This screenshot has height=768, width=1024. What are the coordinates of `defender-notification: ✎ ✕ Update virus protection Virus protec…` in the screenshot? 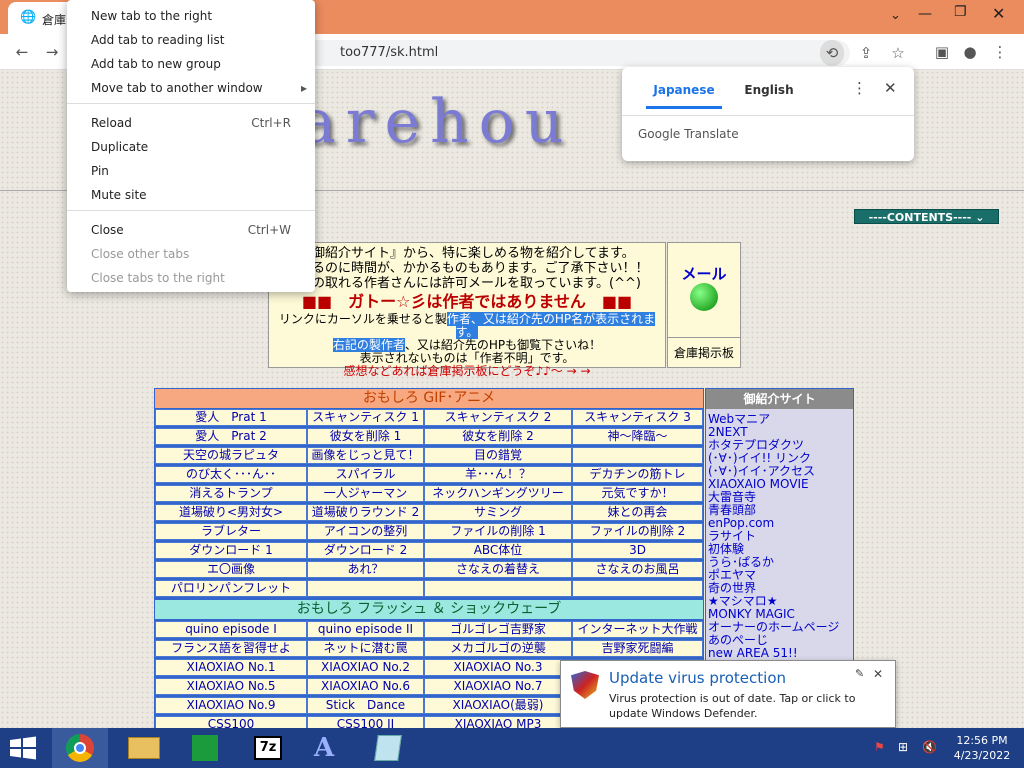 It's located at (728, 694).